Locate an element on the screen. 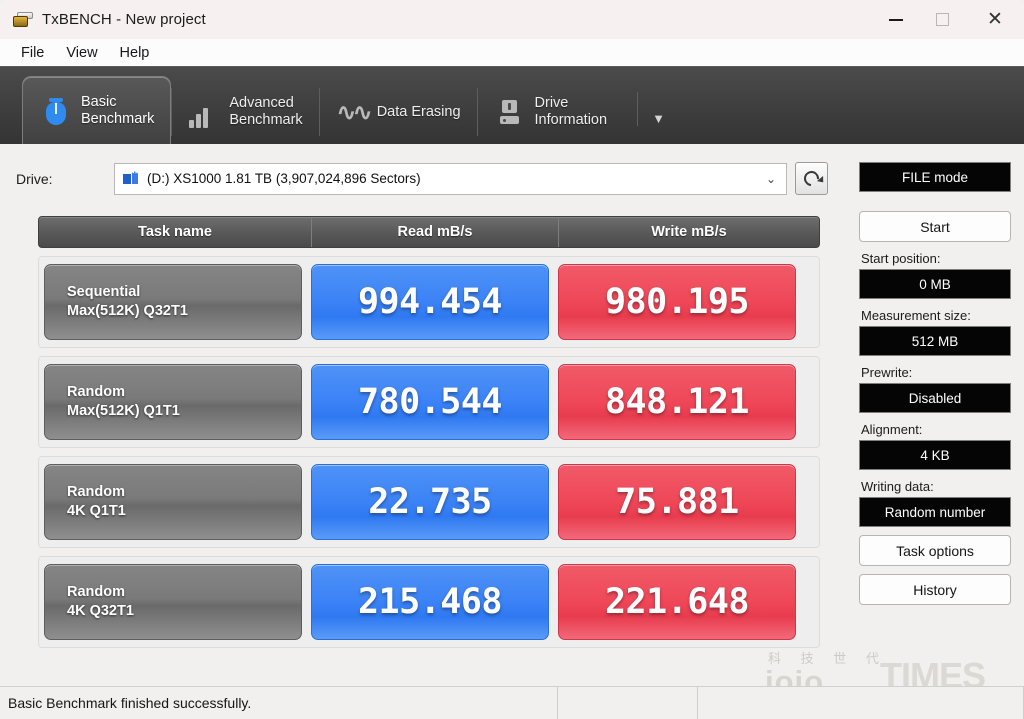 The image size is (1024, 719). read-value: 780.544 is located at coordinates (430, 402).